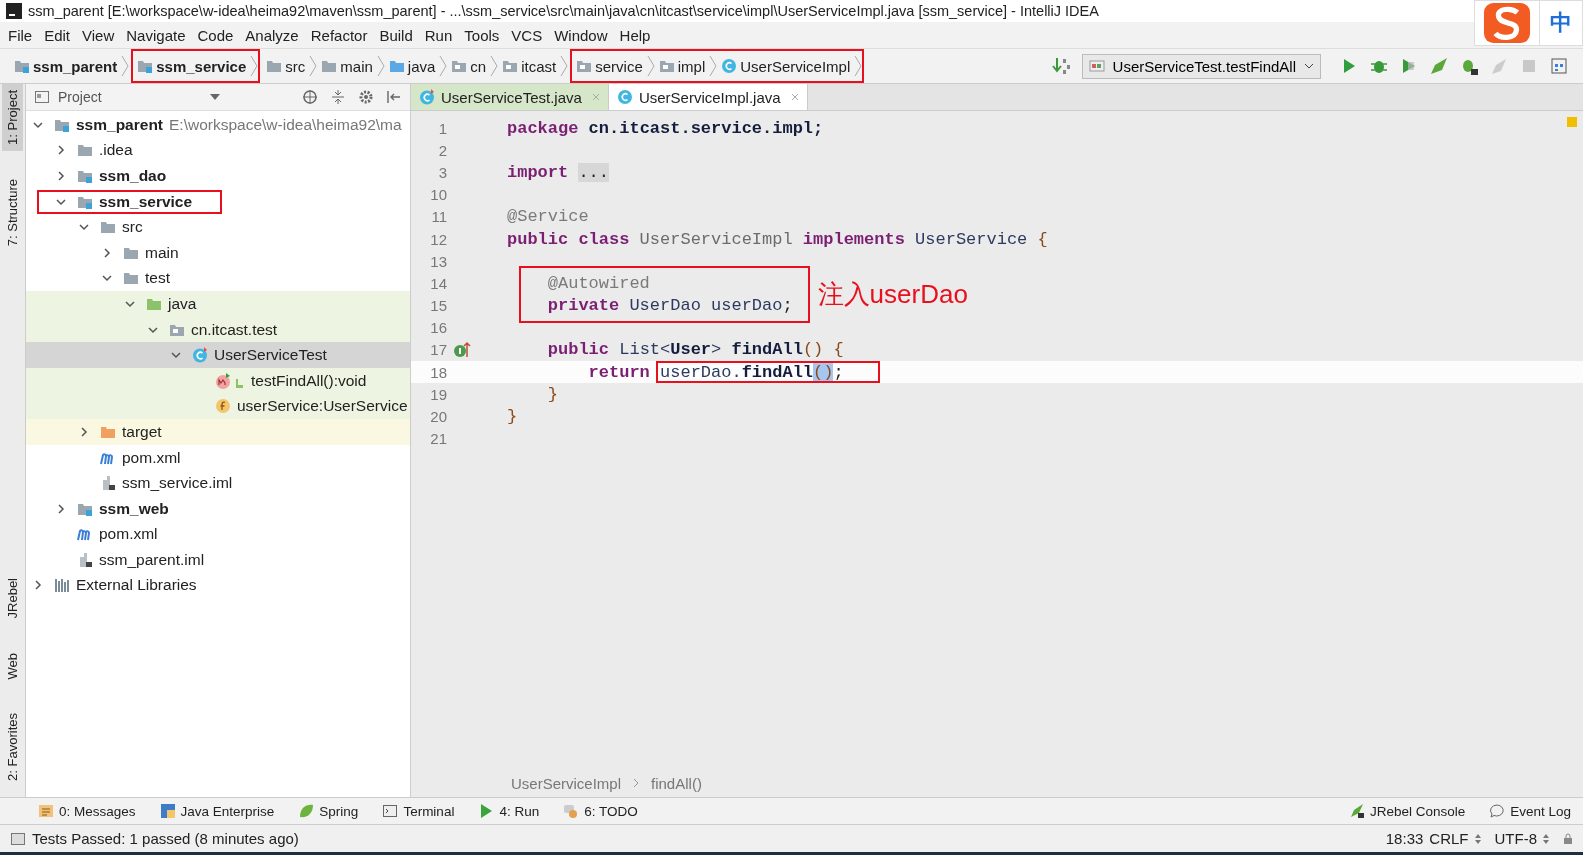  I want to click on toggle-panels-icon, so click(18, 838).